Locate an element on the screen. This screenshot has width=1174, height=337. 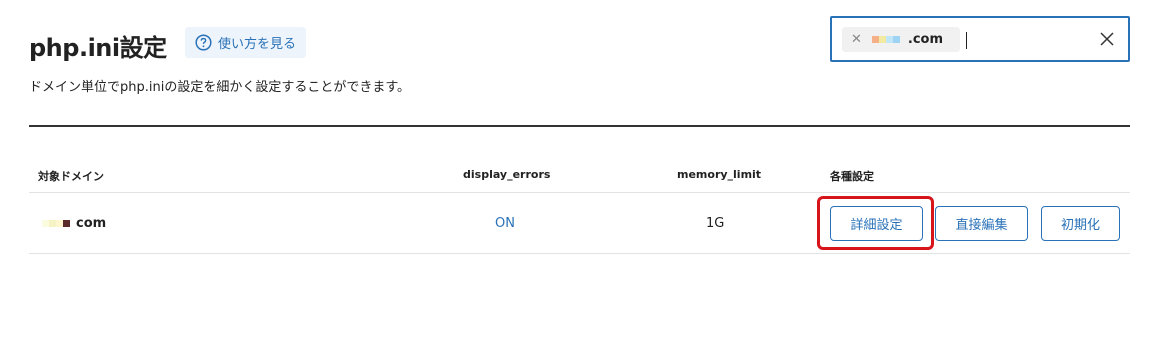
text-caret is located at coordinates (966, 40).